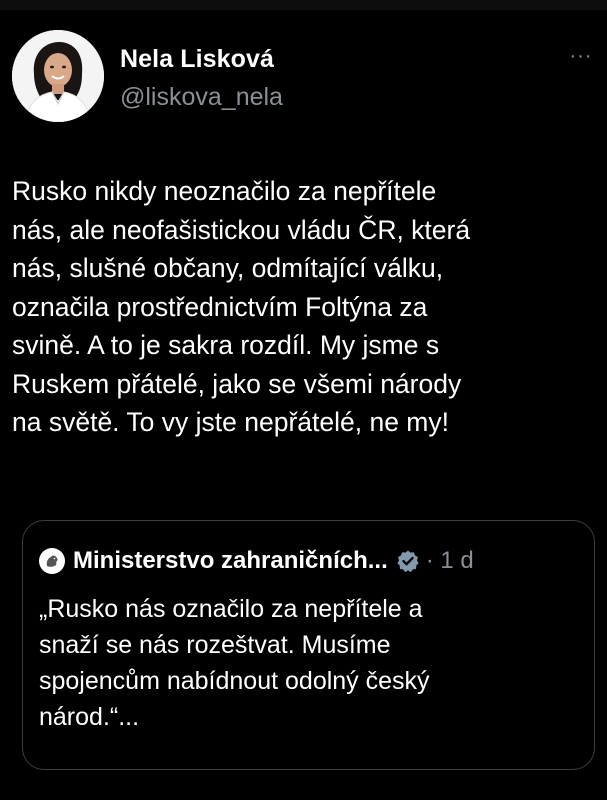 Image resolution: width=607 pixels, height=800 pixels. I want to click on verified-badge-icon, so click(408, 561).